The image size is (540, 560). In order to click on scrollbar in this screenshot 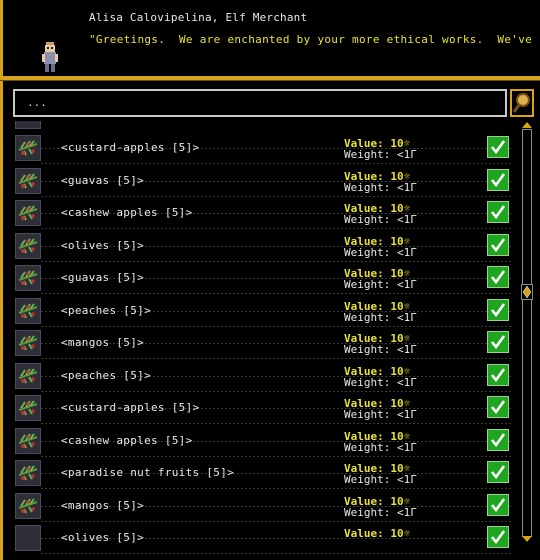, I will do `click(527, 332)`.